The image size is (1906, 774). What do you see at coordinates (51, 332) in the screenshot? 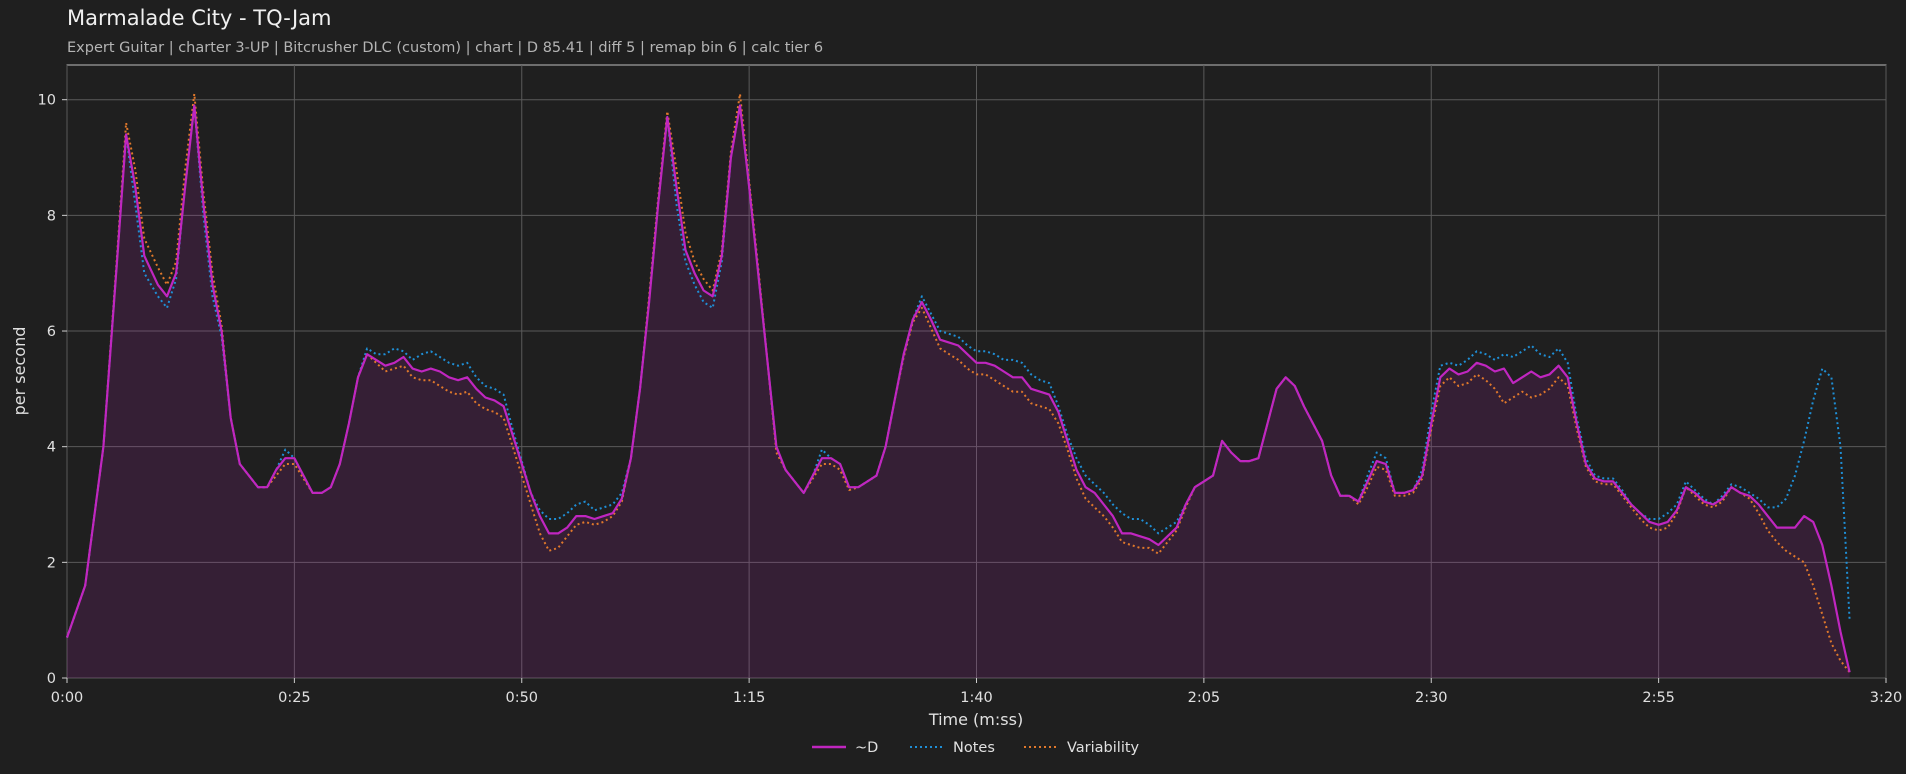
I see `y-tick-label: 6` at bounding box center [51, 332].